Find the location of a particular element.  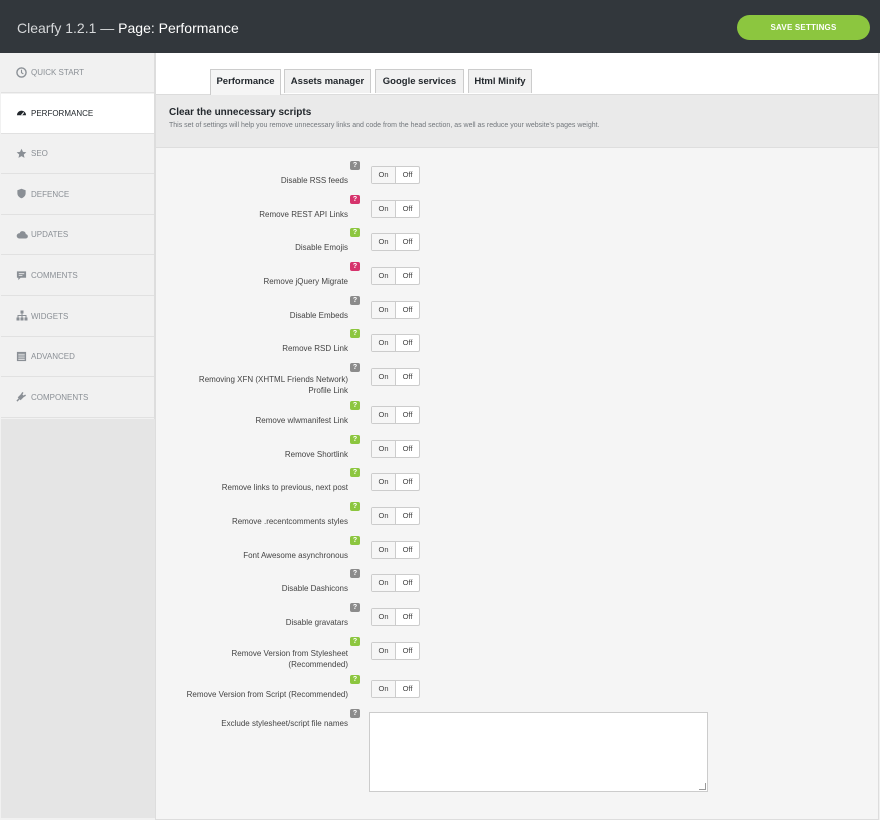

tab-performance: Performance is located at coordinates (245, 82).